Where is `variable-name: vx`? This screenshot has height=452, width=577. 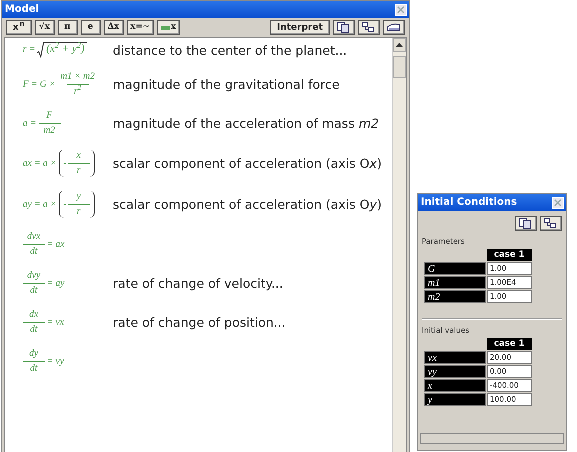
variable-name: vx is located at coordinates (455, 357).